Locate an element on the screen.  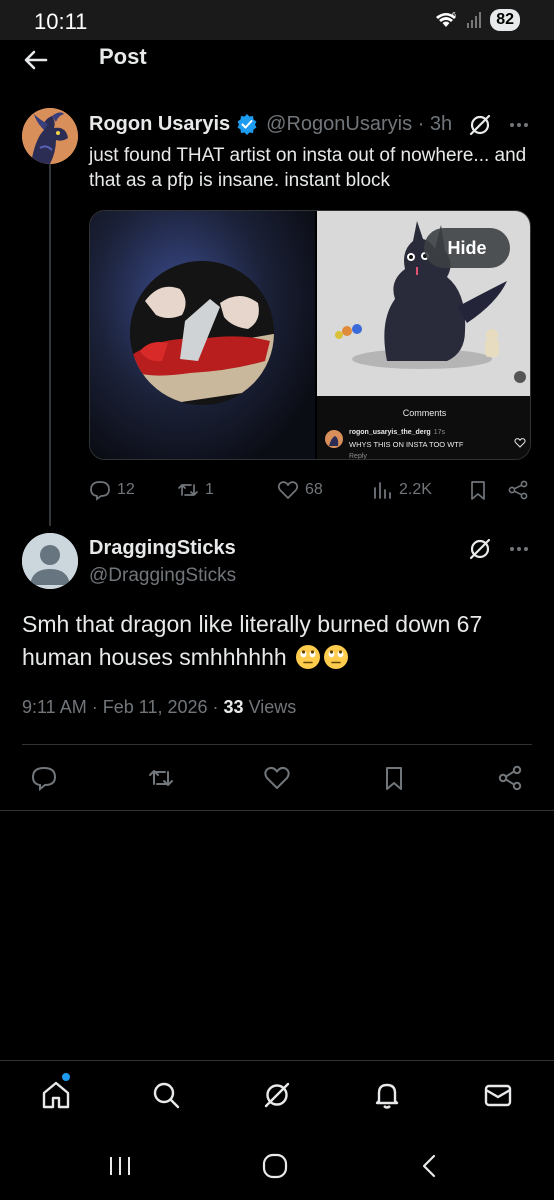
svg-text: 6 is located at coordinates (454, 15).